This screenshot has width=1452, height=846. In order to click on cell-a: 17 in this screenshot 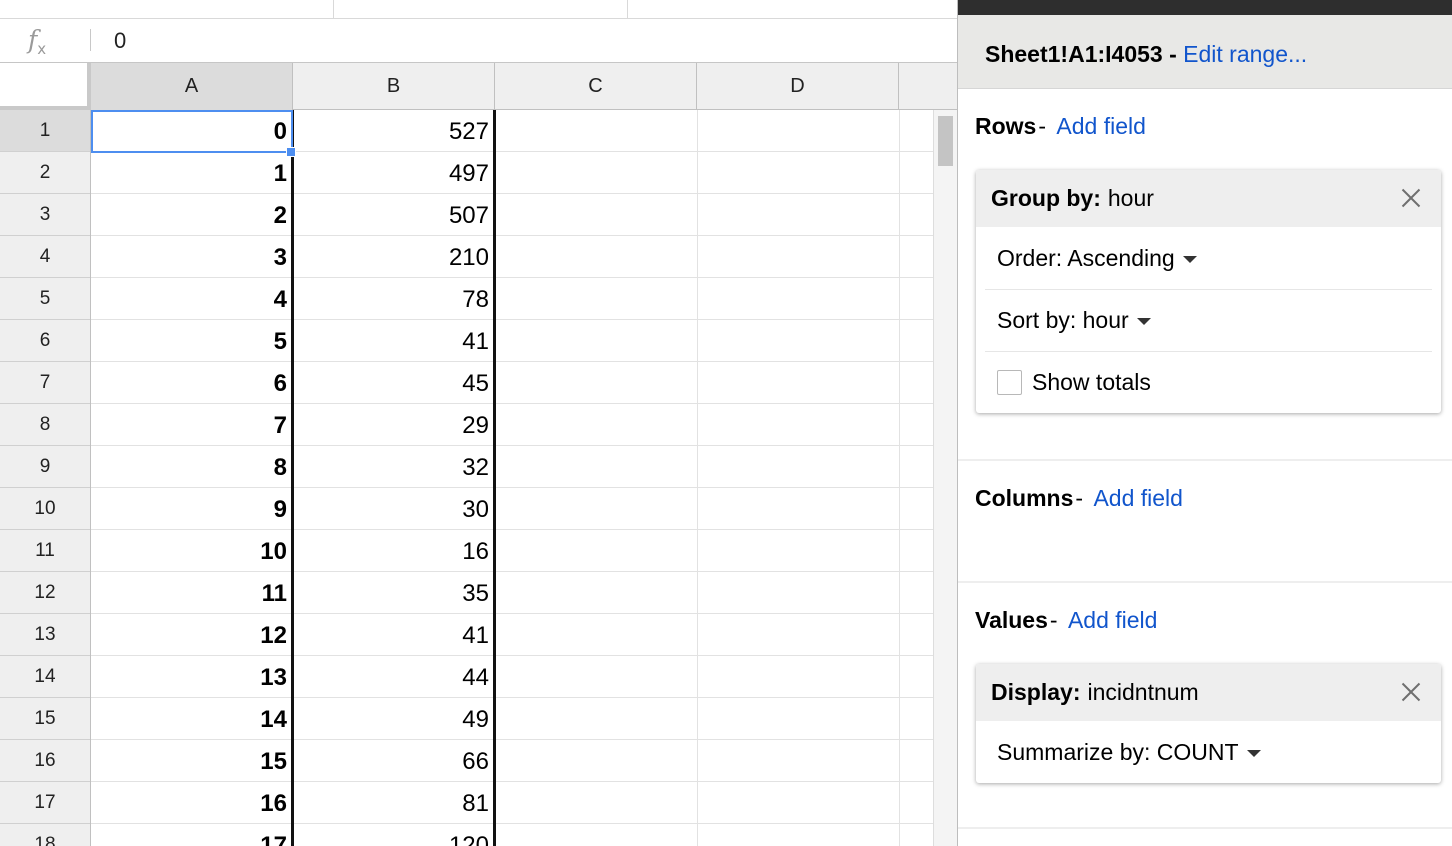, I will do `click(192, 835)`.